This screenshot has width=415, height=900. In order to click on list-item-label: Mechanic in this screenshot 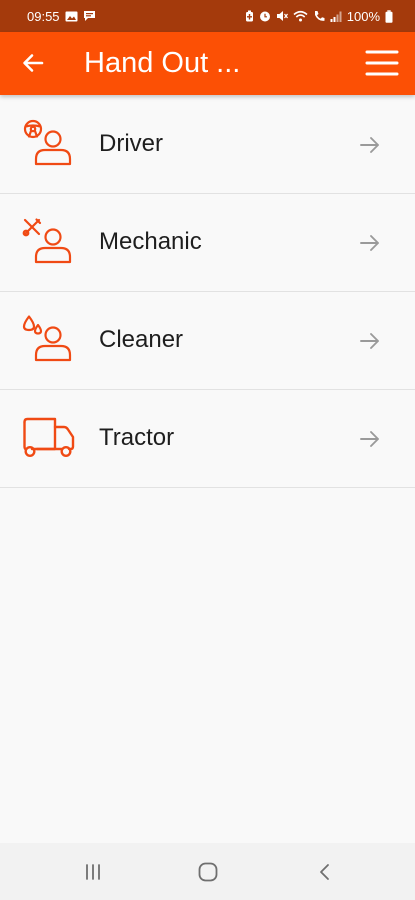, I will do `click(150, 241)`.